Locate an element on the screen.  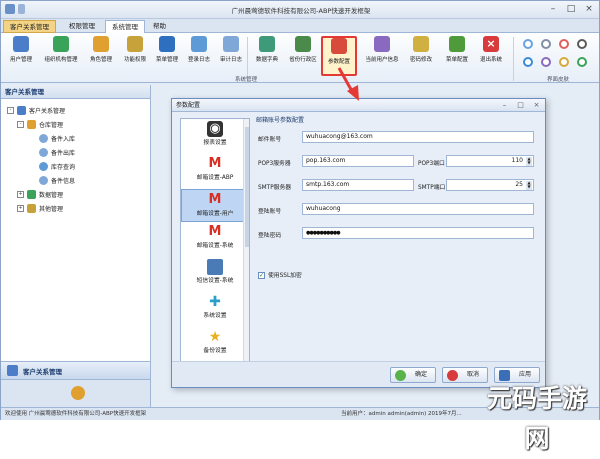
tab-system: 系统管理 is located at coordinates (125, 26).